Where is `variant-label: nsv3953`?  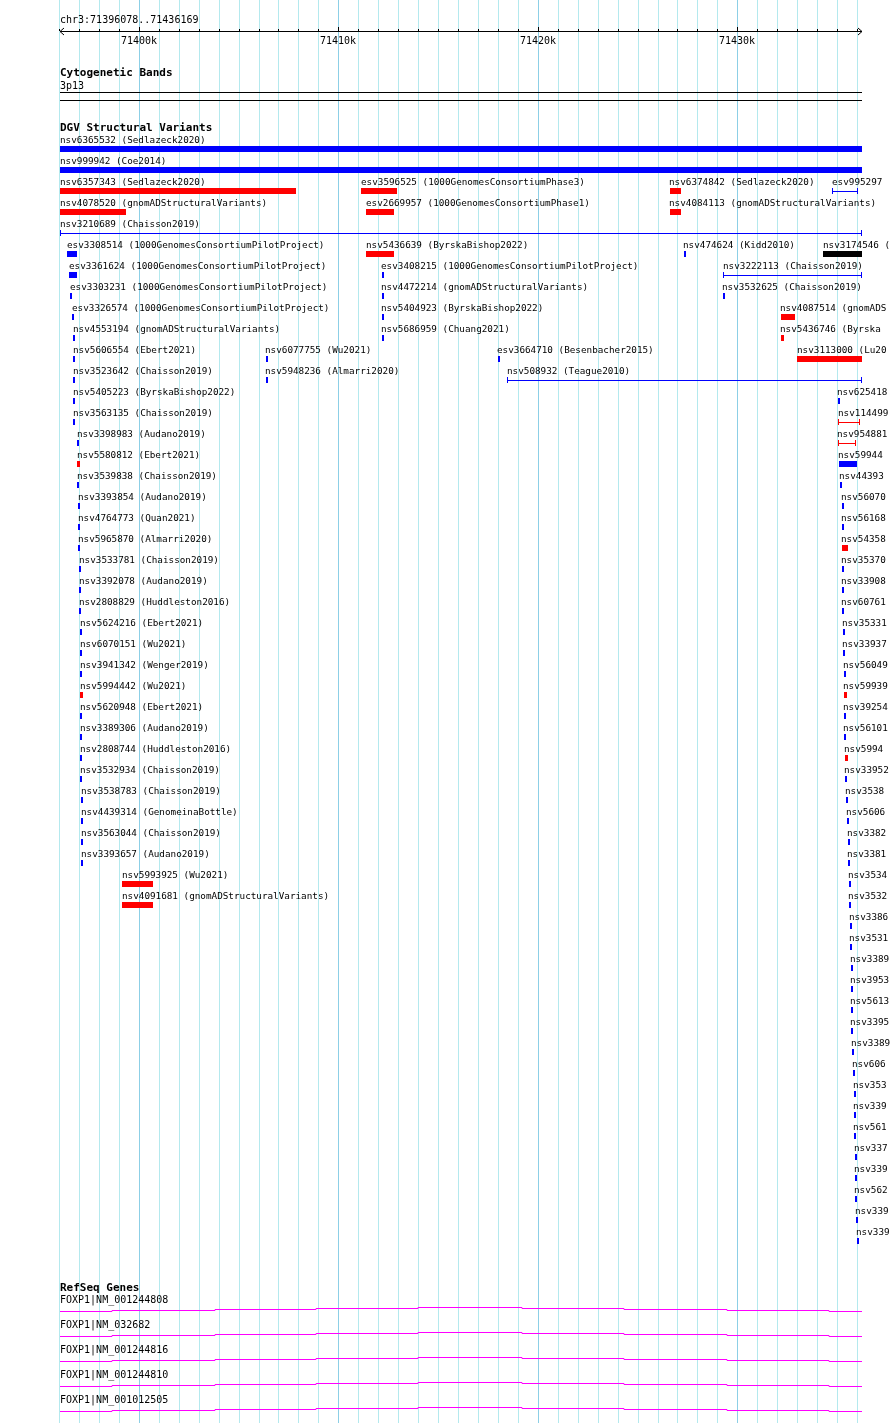
variant-label: nsv3953 is located at coordinates (870, 979).